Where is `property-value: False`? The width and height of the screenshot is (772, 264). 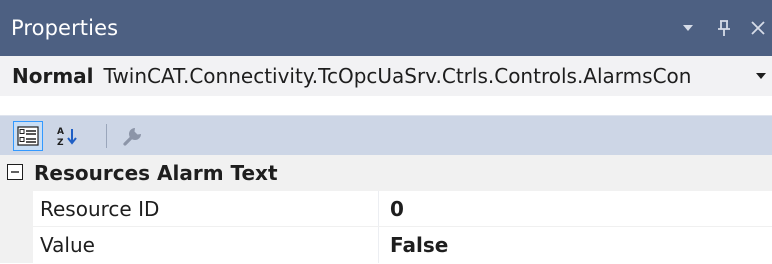 property-value: False is located at coordinates (419, 245).